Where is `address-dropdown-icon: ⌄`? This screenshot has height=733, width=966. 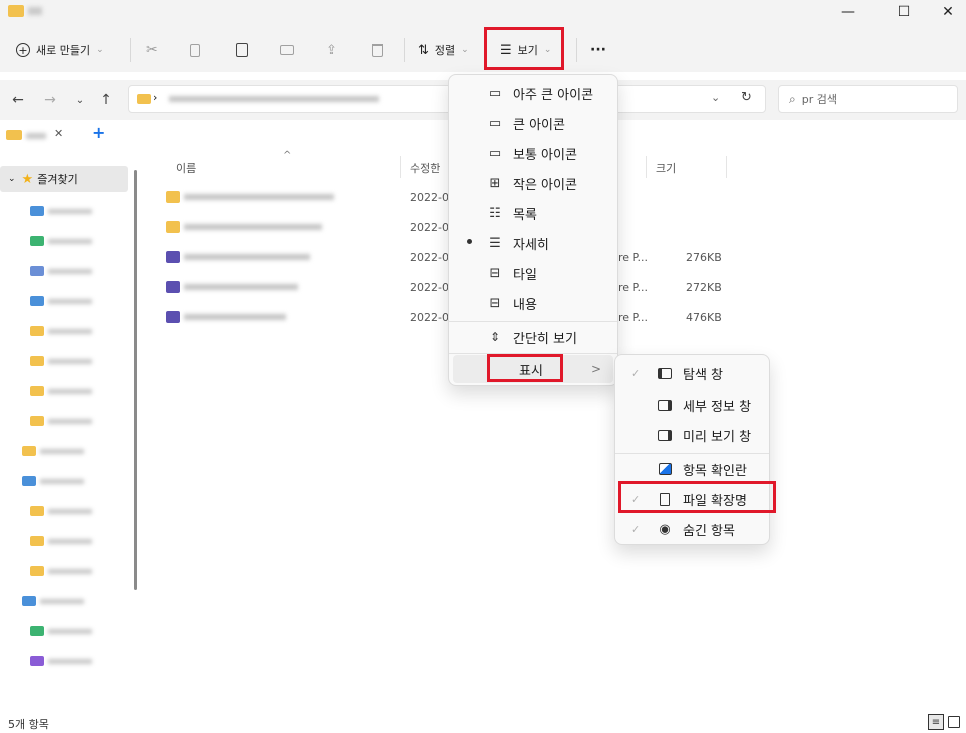 address-dropdown-icon: ⌄ is located at coordinates (715, 97).